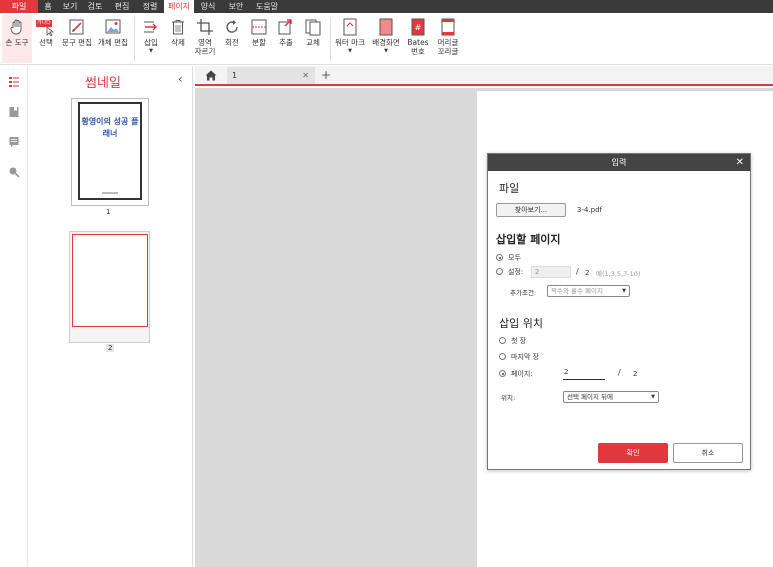  I want to click on last-page-label: 마지막 장, so click(525, 357).